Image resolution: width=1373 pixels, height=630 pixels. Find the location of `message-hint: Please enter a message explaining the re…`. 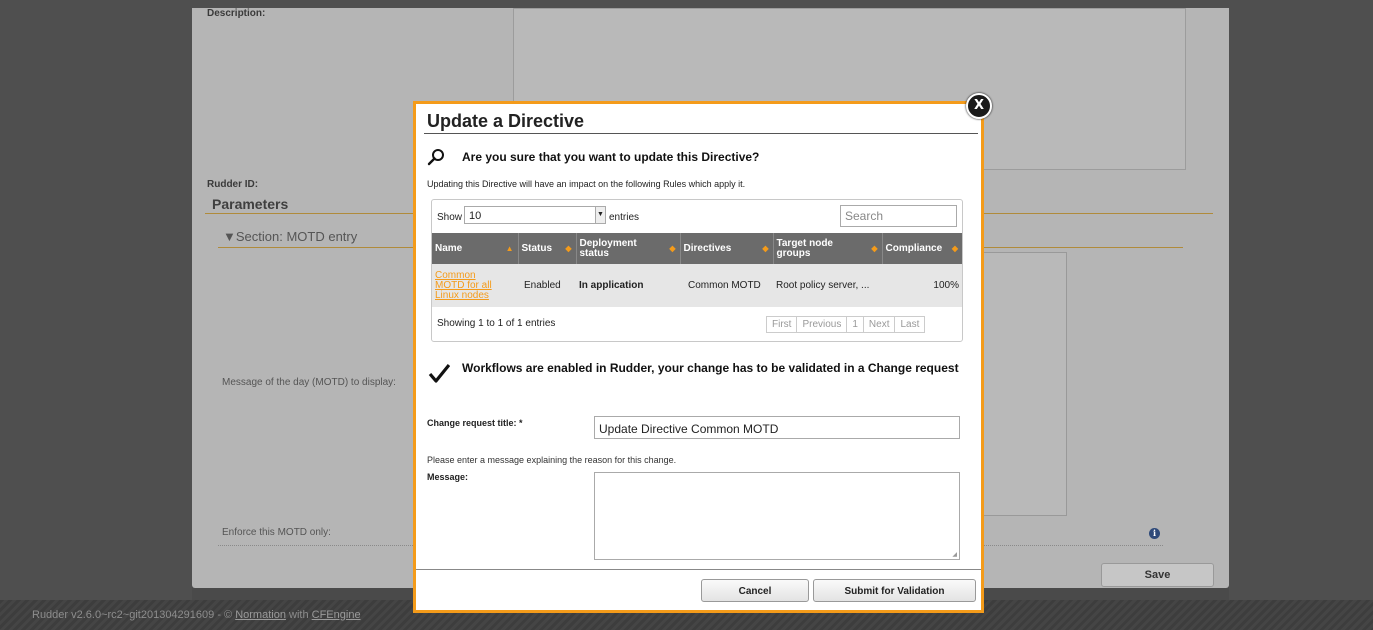

message-hint: Please enter a message explaining the re… is located at coordinates (552, 460).